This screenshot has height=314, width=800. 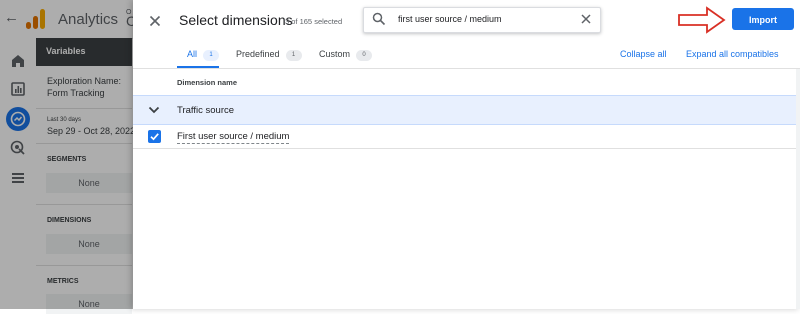 I want to click on tab-all: All 1, so click(x=203, y=55).